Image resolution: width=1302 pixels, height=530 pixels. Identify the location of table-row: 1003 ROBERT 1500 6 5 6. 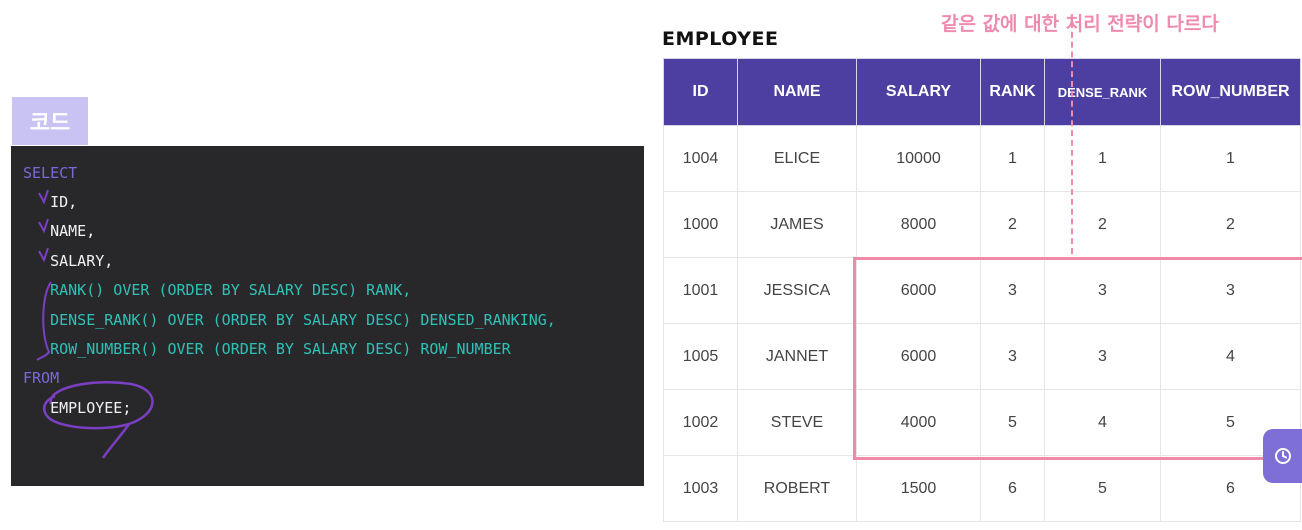
(982, 488).